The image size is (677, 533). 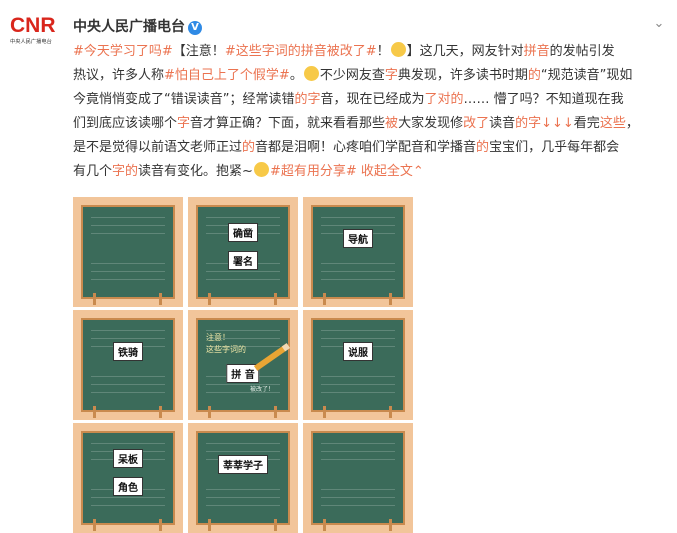 I want to click on board-subtitle: 被改了！, so click(x=262, y=389).